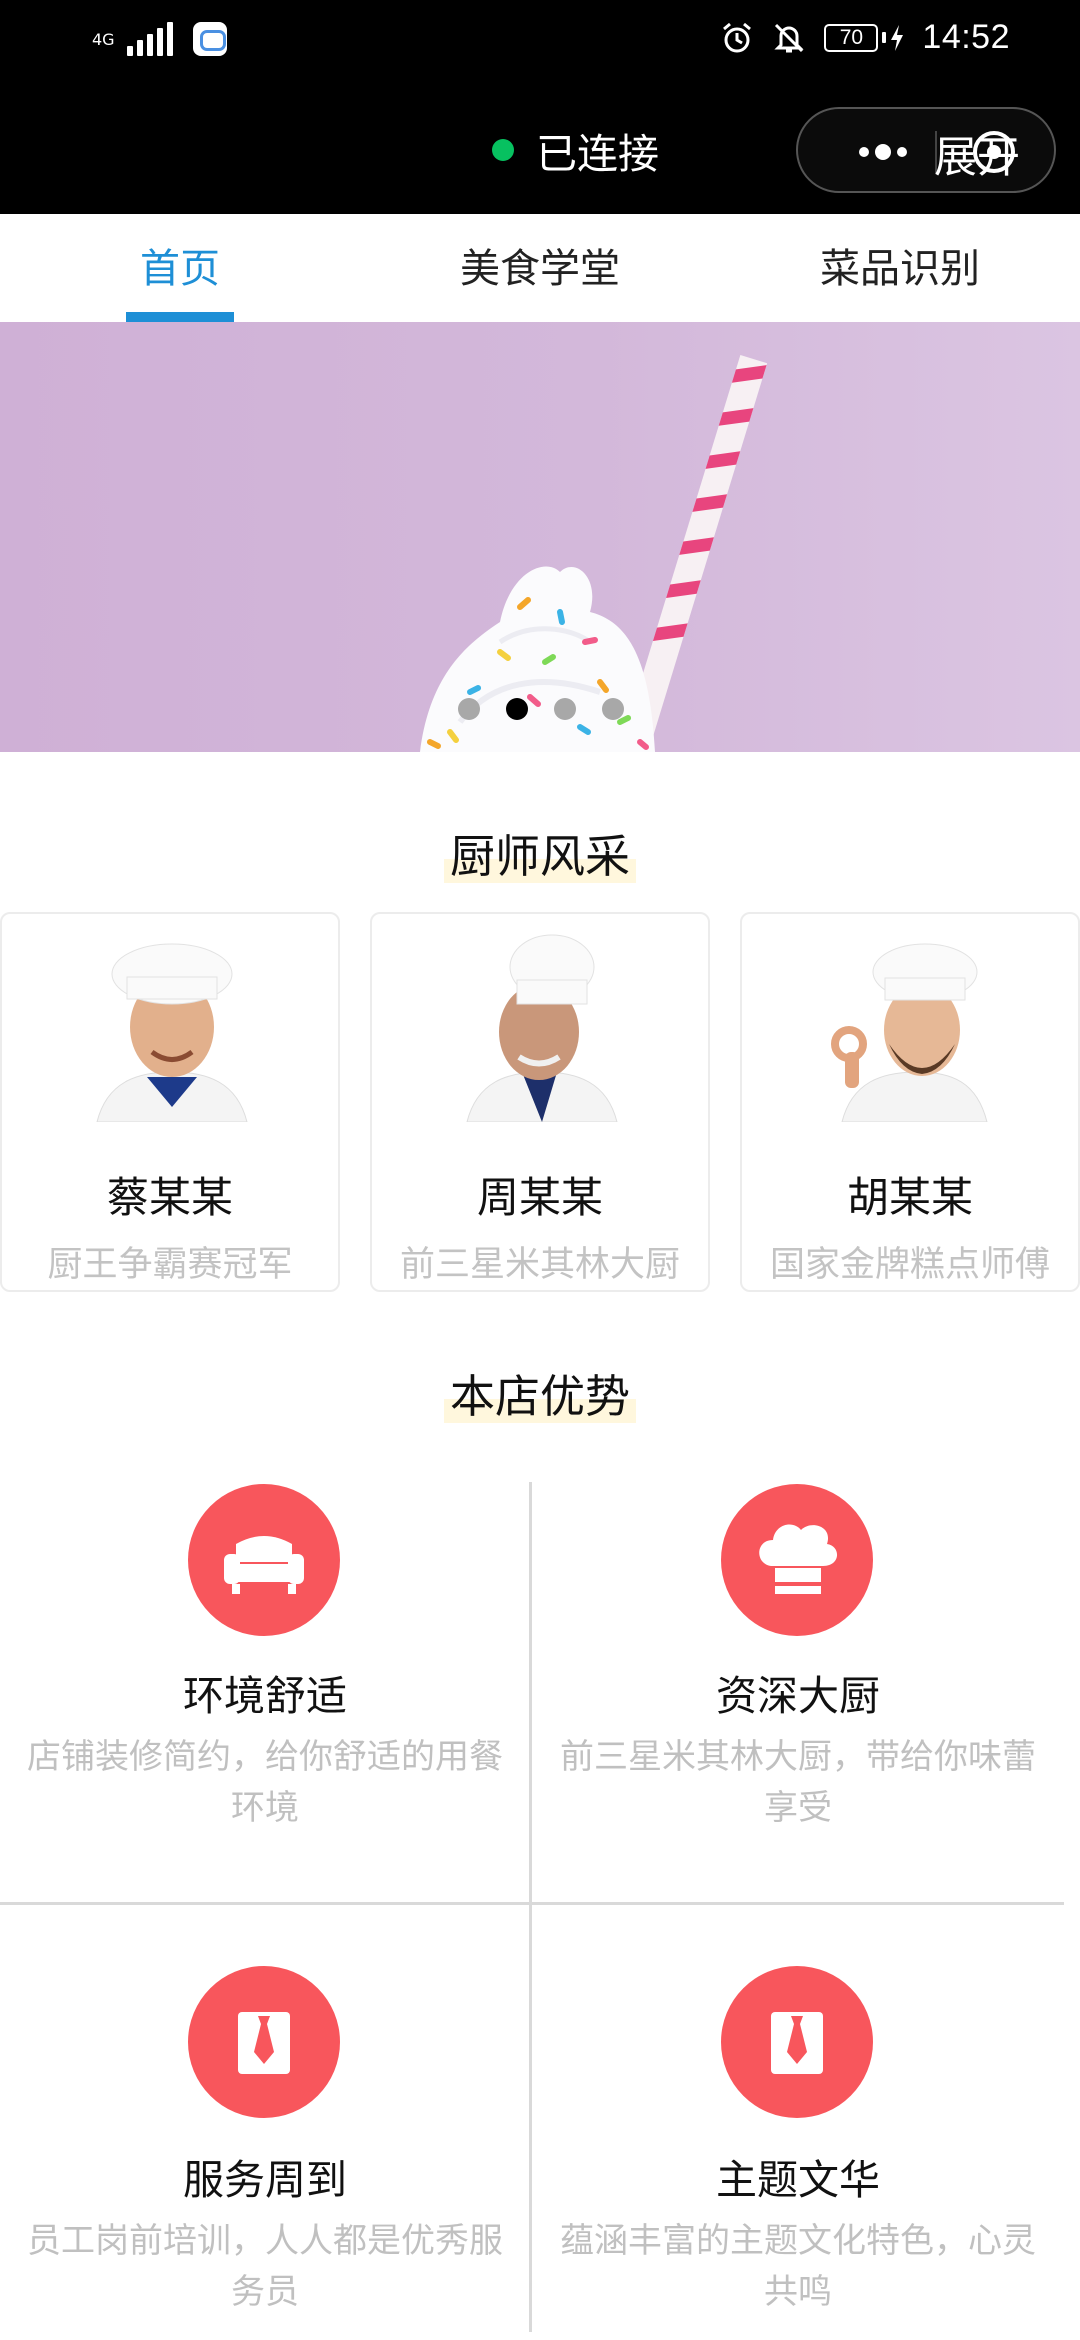 The width and height of the screenshot is (1080, 2340). What do you see at coordinates (265, 2180) in the screenshot?
I see `advantage-title: 服务周到` at bounding box center [265, 2180].